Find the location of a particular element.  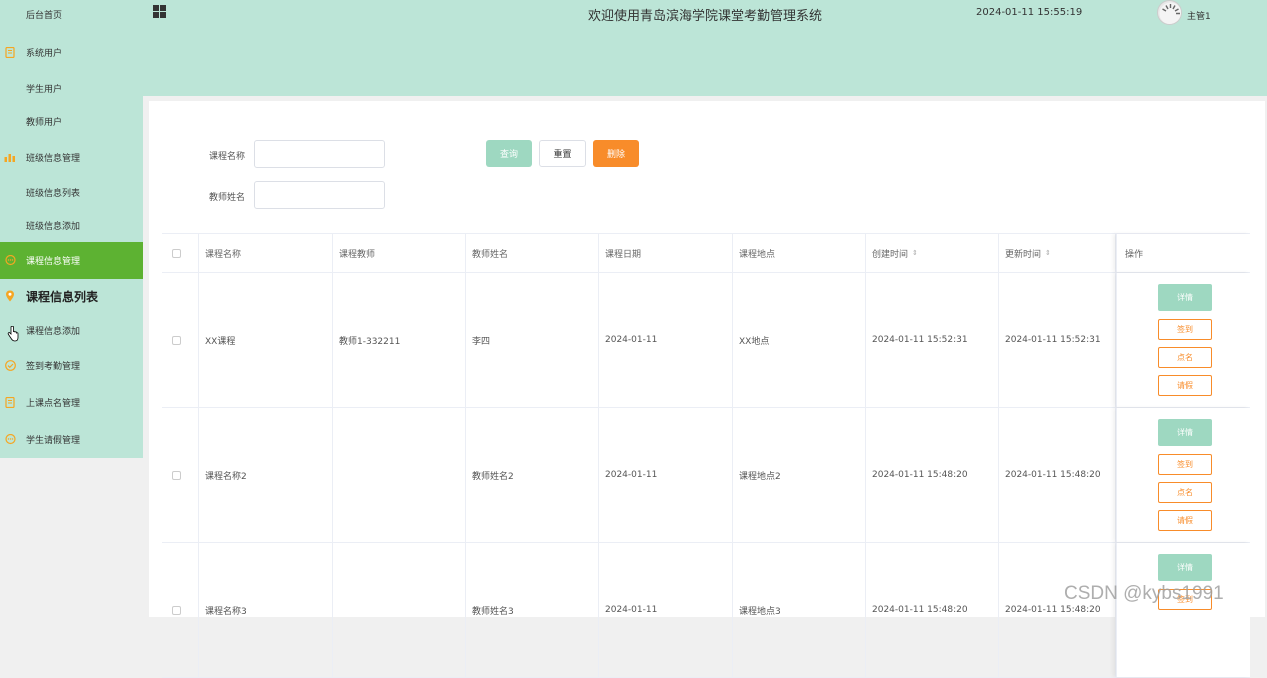

sidebar-item-label: 上课点名管理 is located at coordinates (53, 403).